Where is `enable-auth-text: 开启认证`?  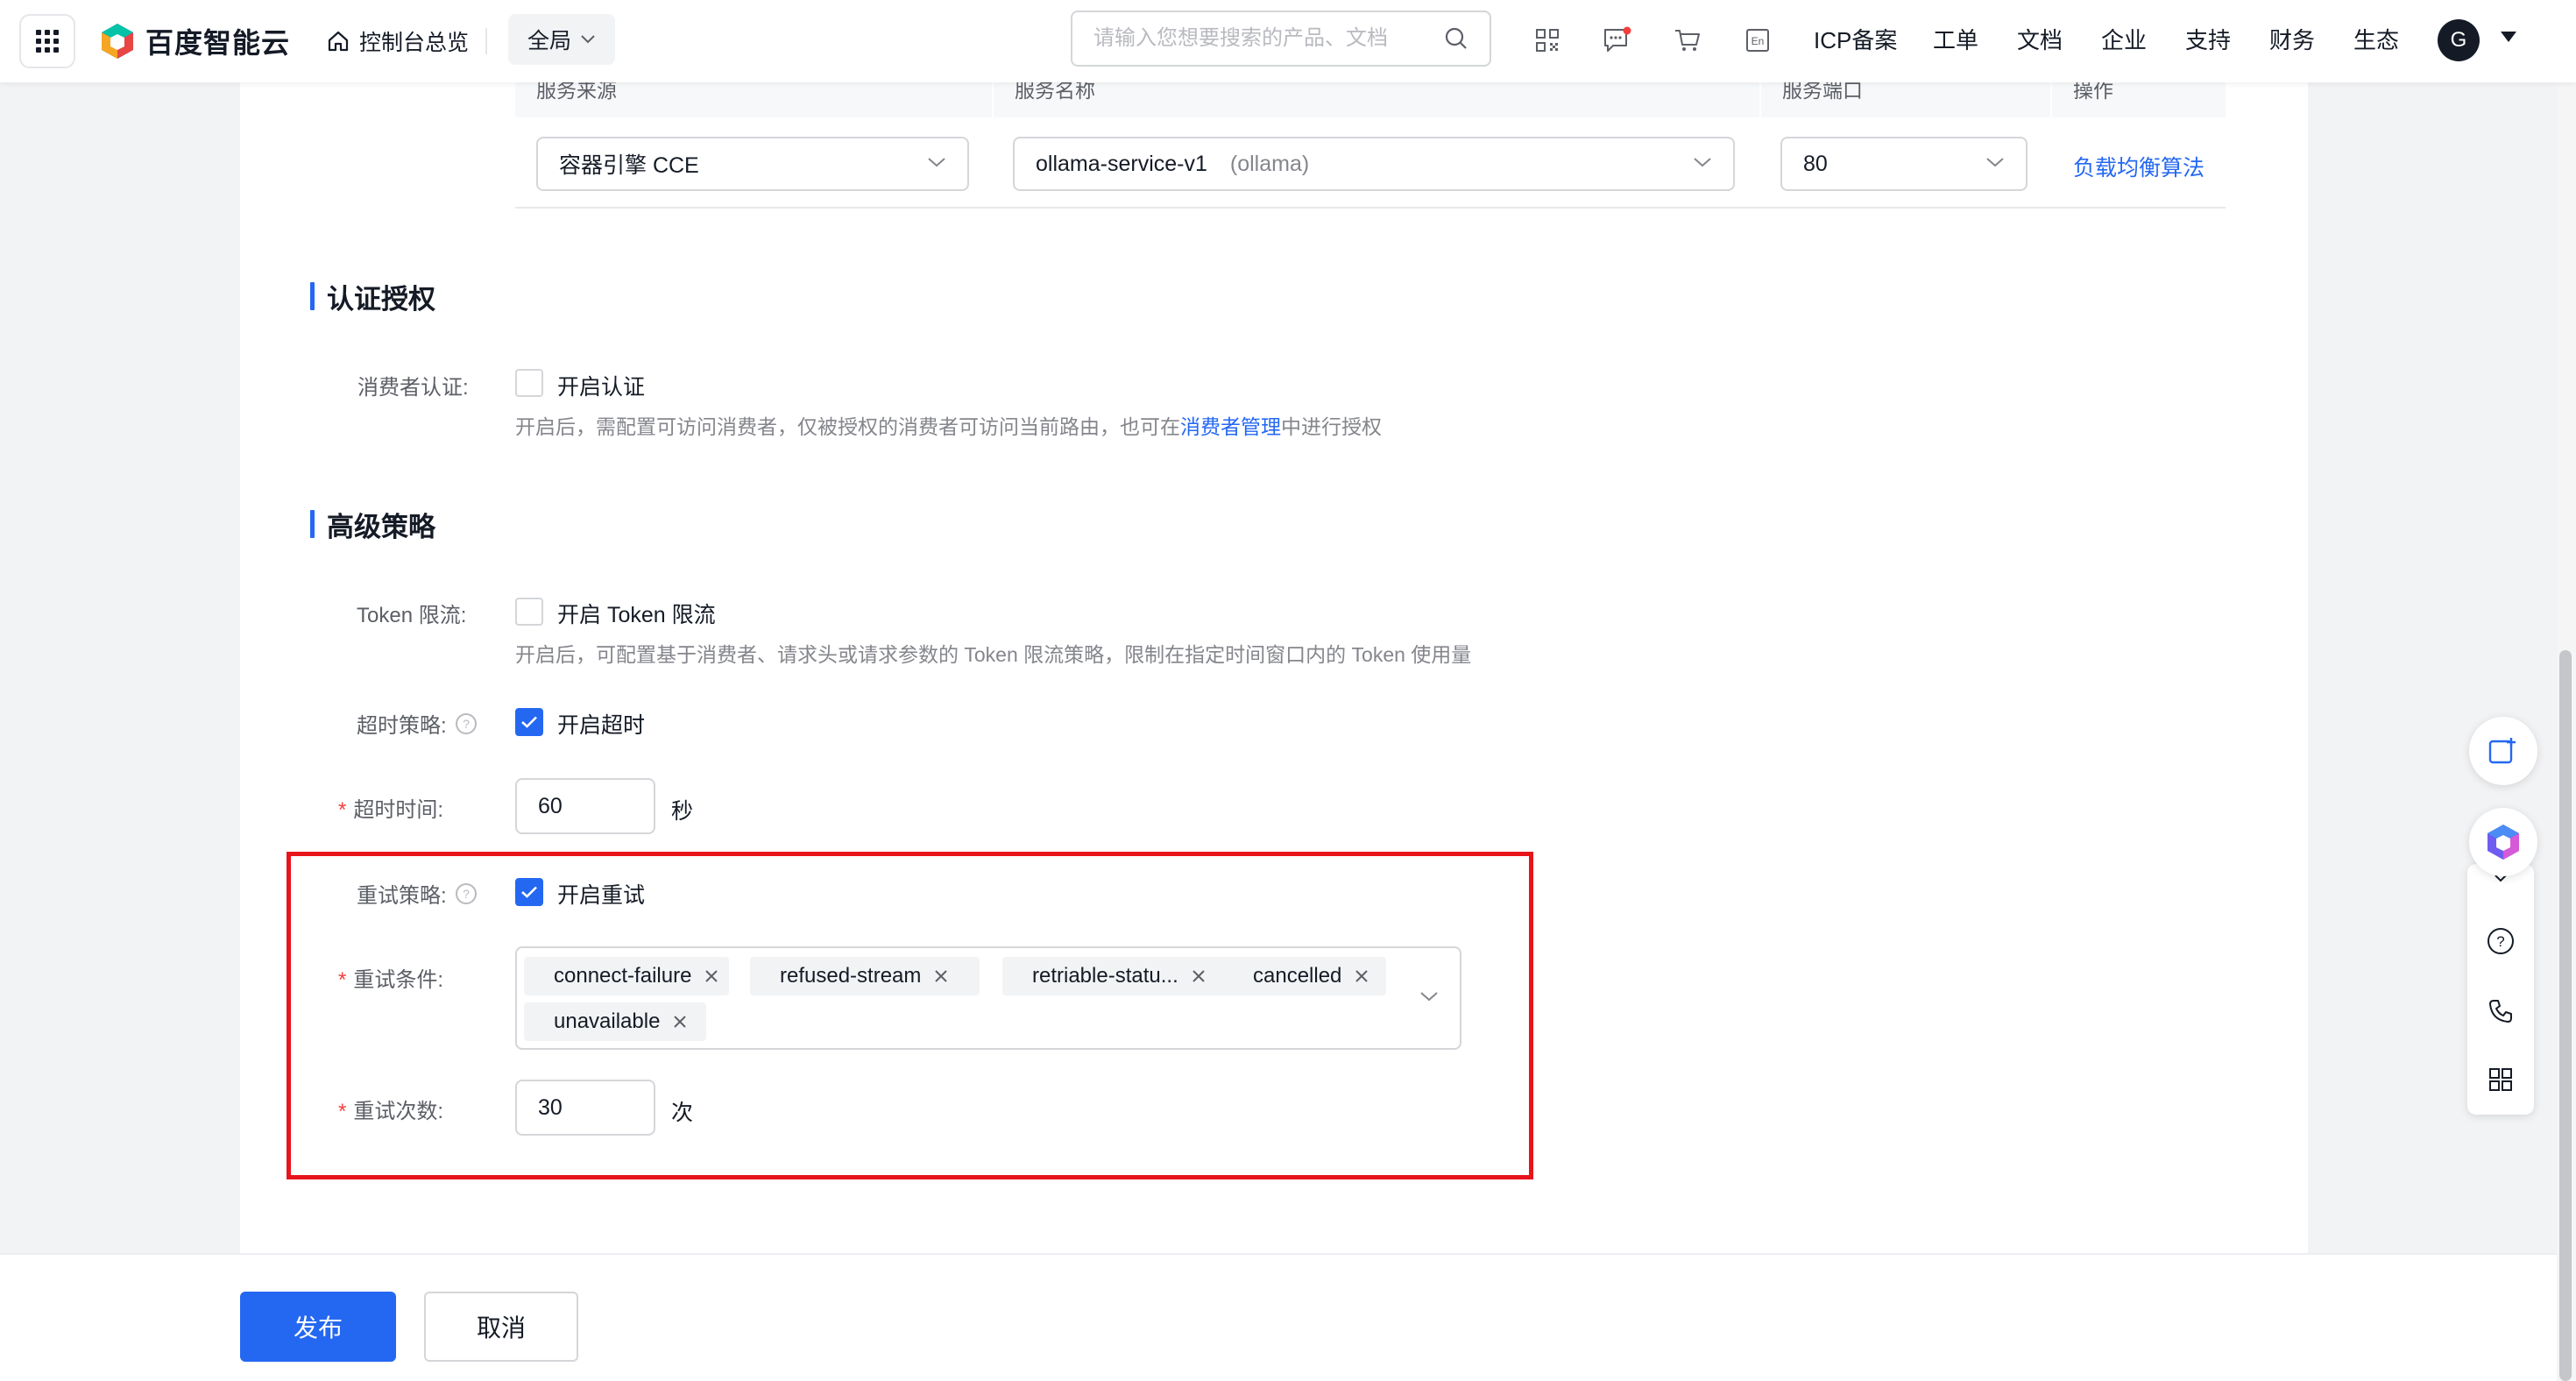
enable-auth-text: 开启认证 is located at coordinates (601, 386).